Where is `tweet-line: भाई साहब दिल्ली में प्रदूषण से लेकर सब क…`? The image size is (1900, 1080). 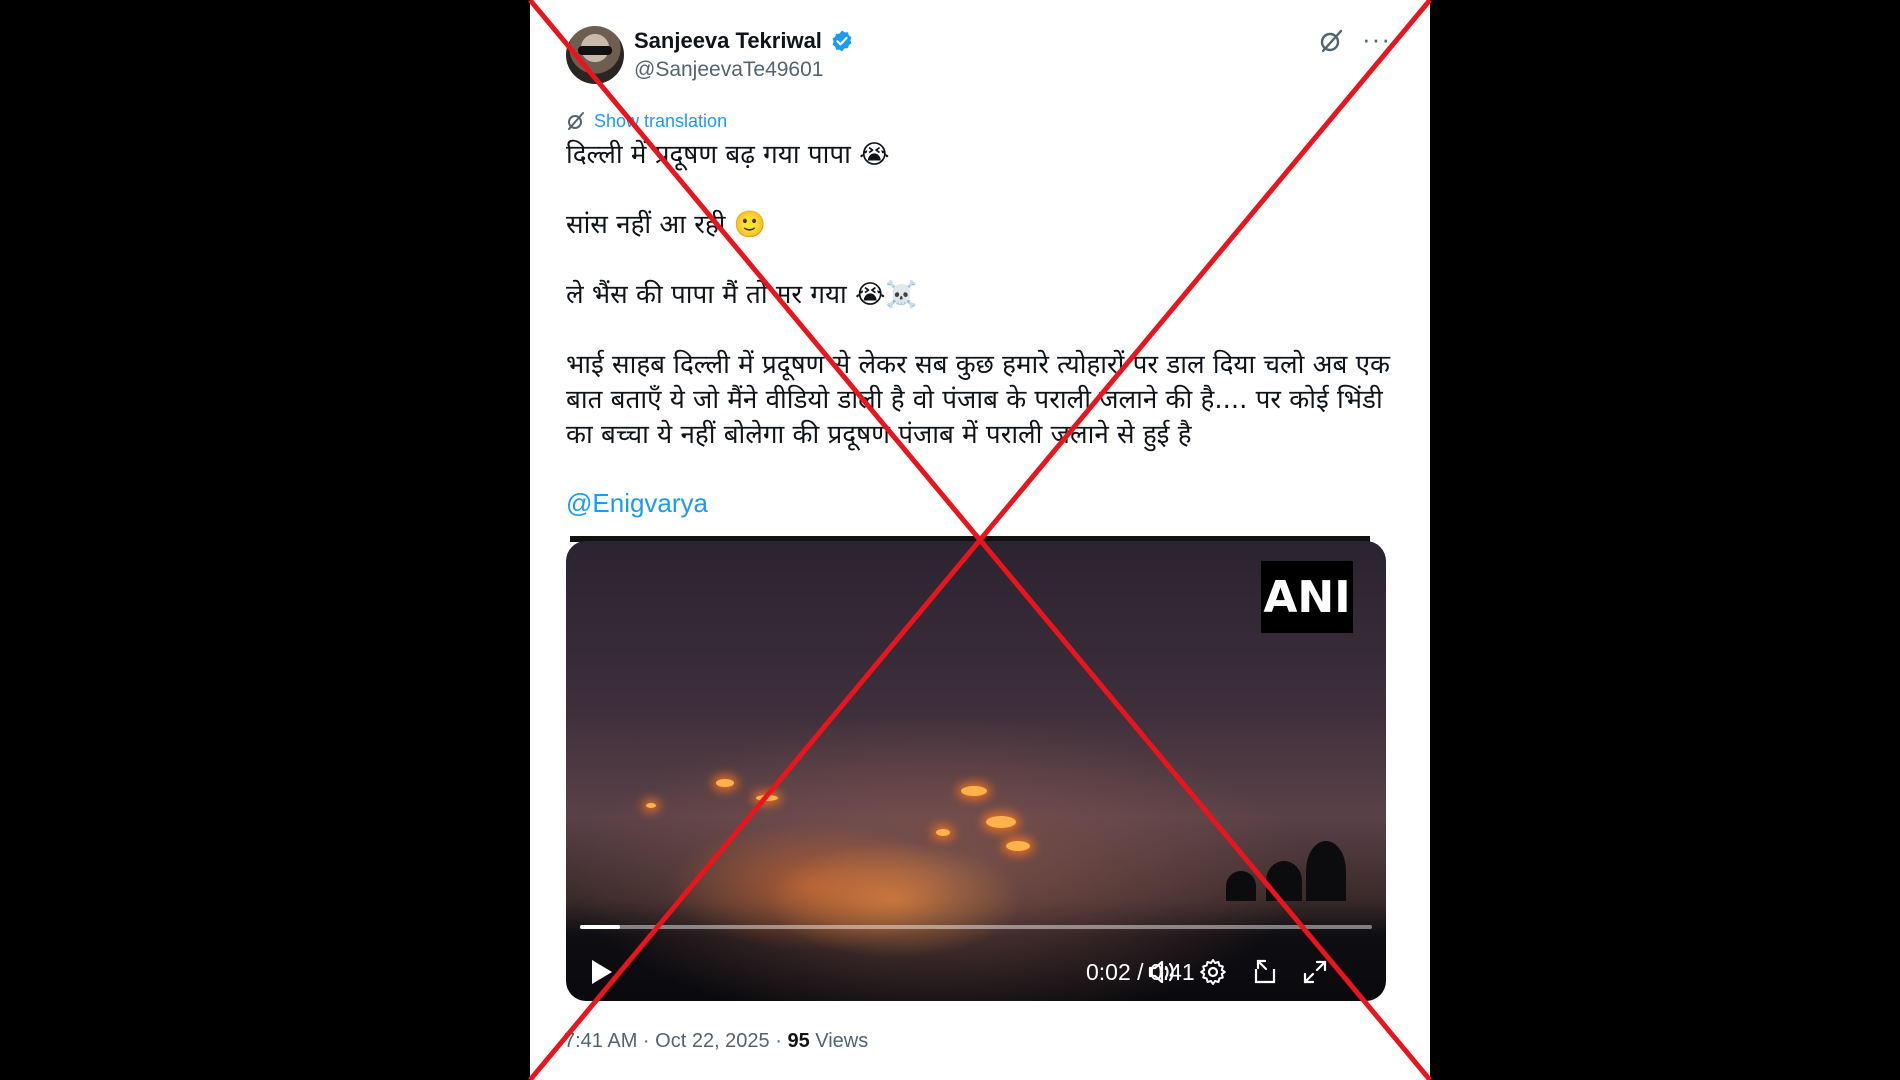 tweet-line: भाई साहब दिल्ली में प्रदूषण से लेकर सब क… is located at coordinates (978, 400).